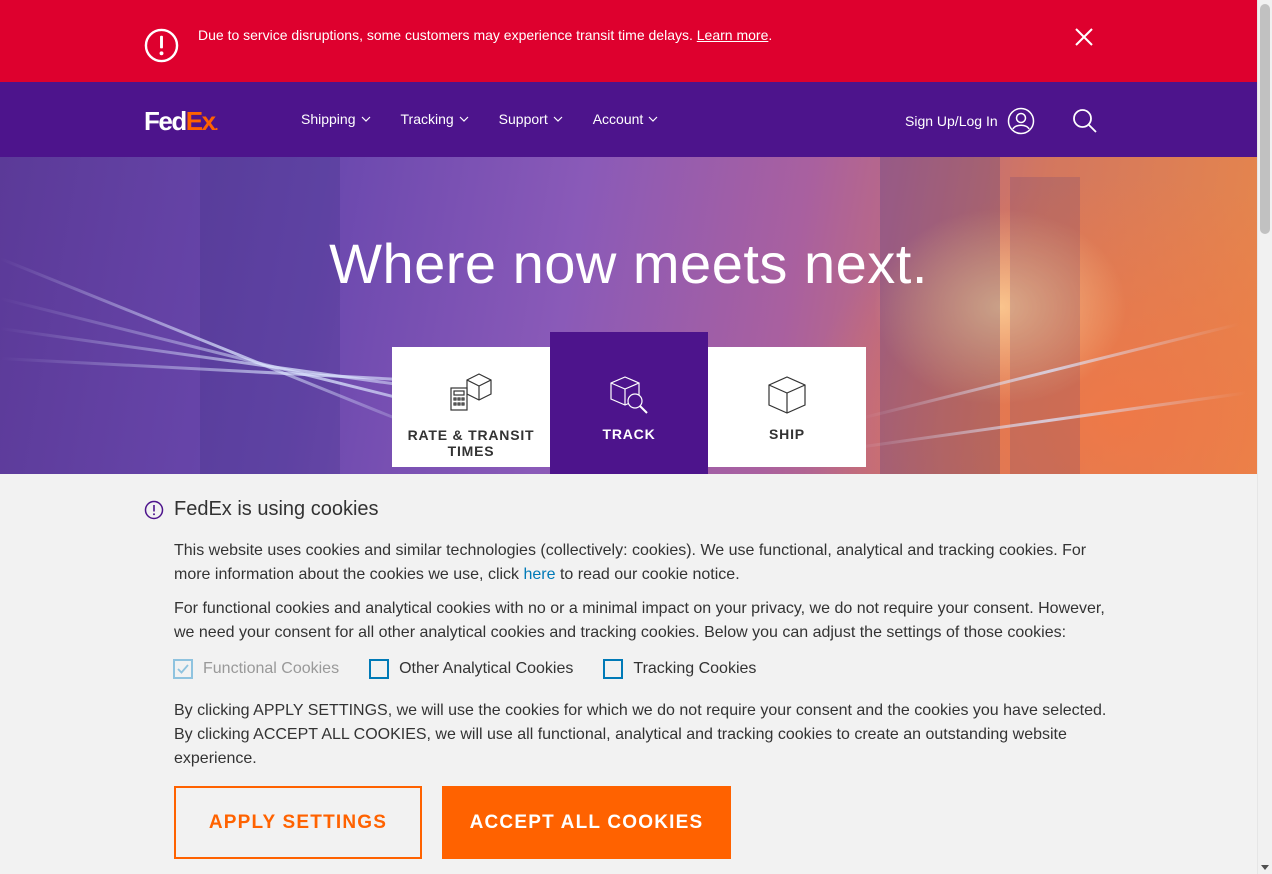 The image size is (1272, 874). What do you see at coordinates (471, 392) in the screenshot?
I see `calculator-box-icon` at bounding box center [471, 392].